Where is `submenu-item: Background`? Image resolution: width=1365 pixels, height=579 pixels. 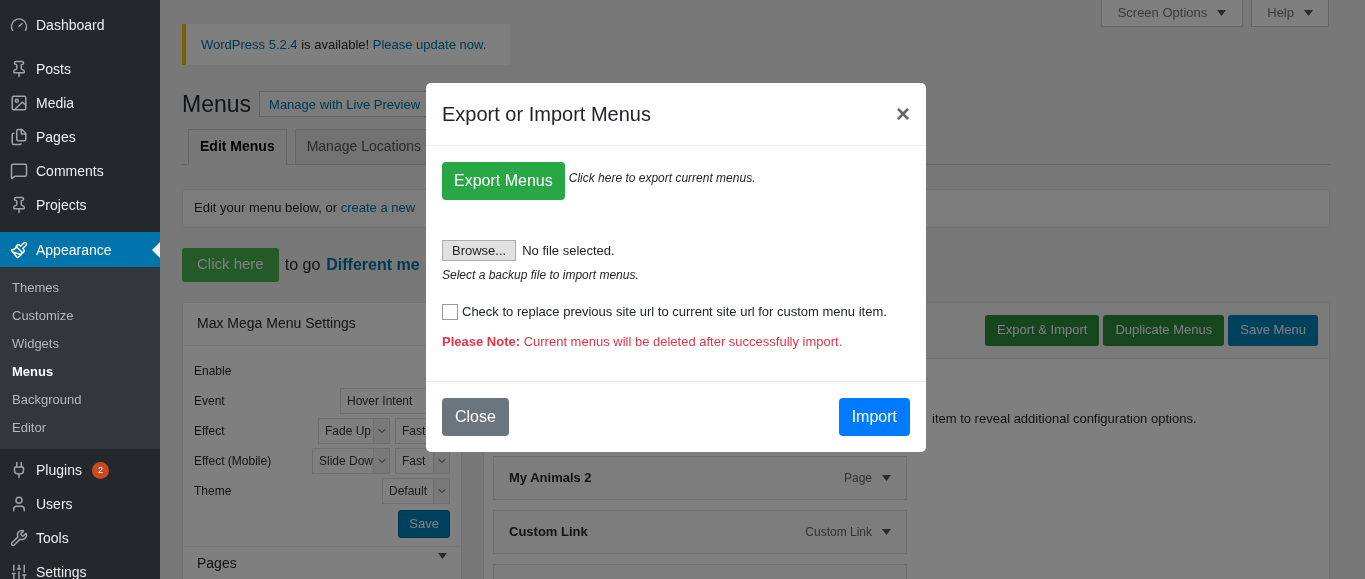
submenu-item: Background is located at coordinates (80, 400).